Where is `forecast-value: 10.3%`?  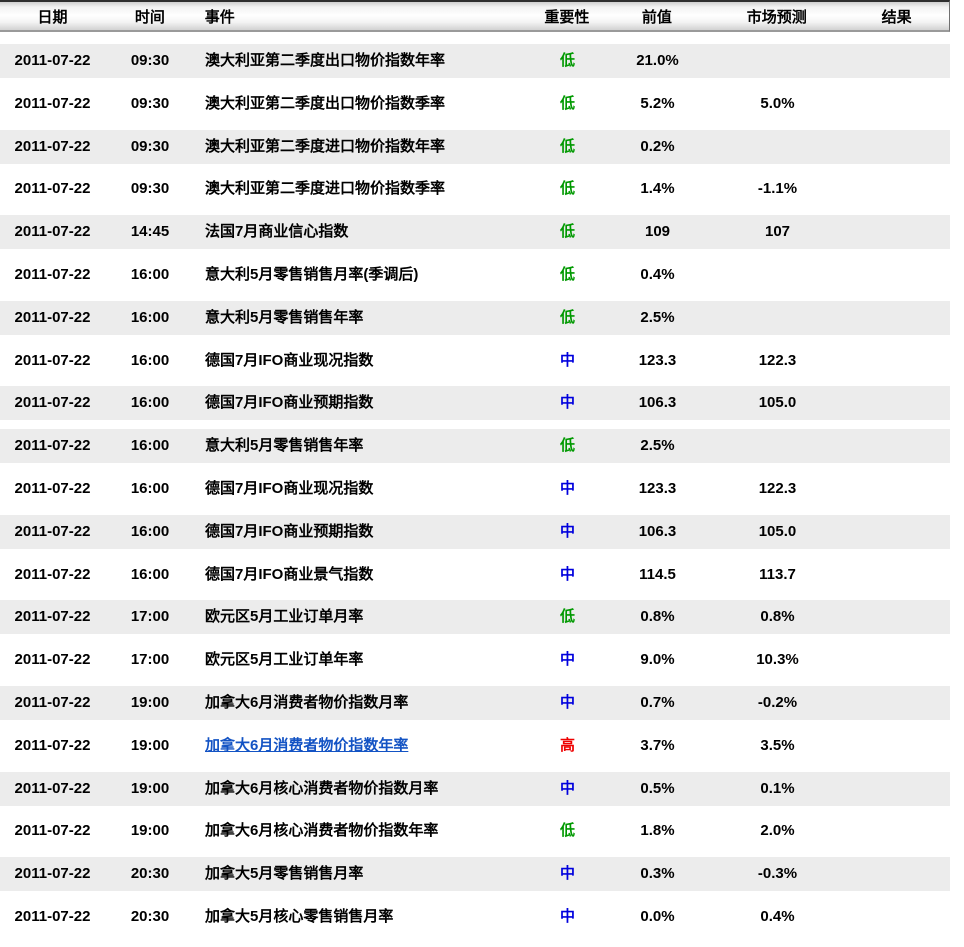
forecast-value: 10.3% is located at coordinates (777, 660).